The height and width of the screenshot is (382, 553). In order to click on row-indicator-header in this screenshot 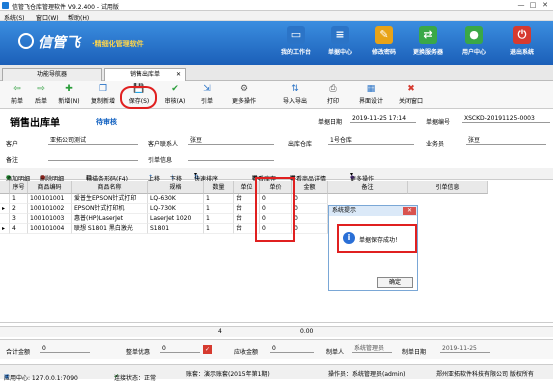, I will do `click(5, 187)`.